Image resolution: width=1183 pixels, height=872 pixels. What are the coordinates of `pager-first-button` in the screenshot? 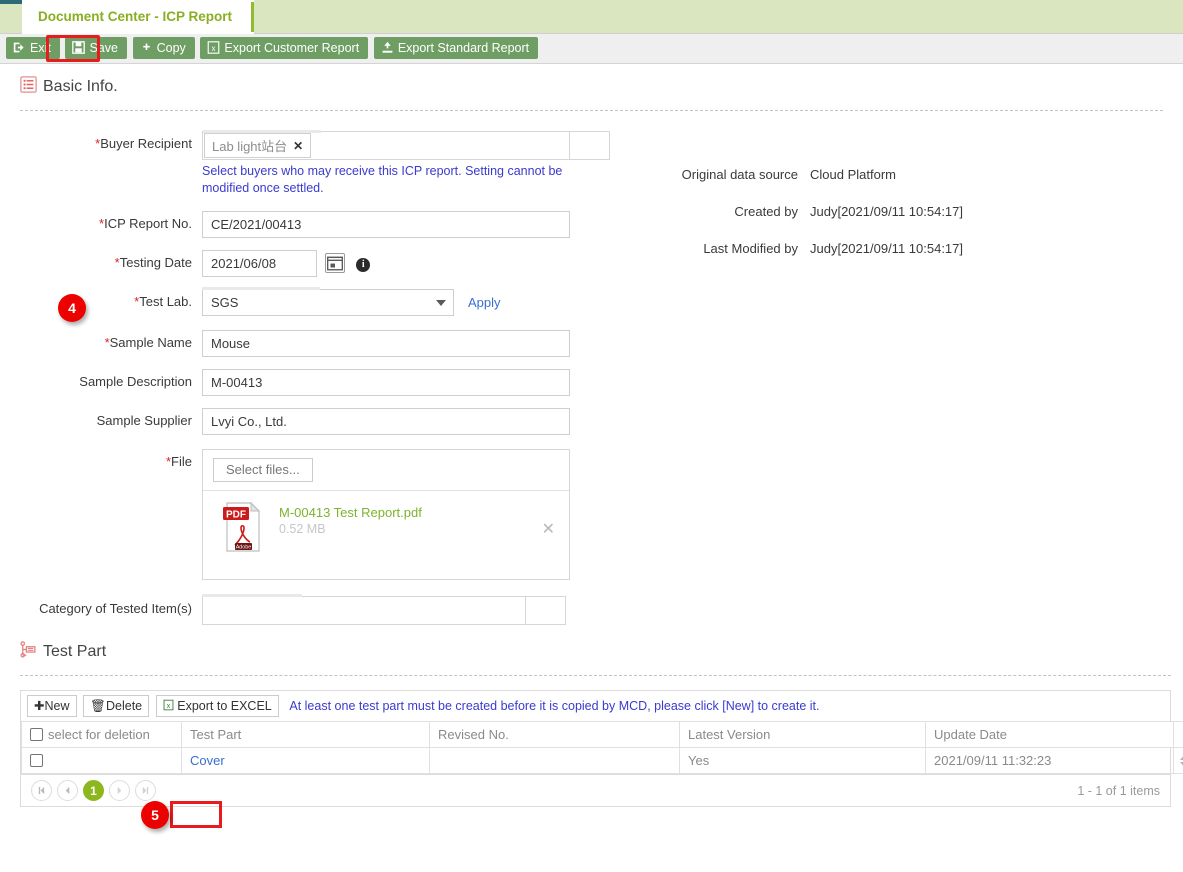 It's located at (41, 790).